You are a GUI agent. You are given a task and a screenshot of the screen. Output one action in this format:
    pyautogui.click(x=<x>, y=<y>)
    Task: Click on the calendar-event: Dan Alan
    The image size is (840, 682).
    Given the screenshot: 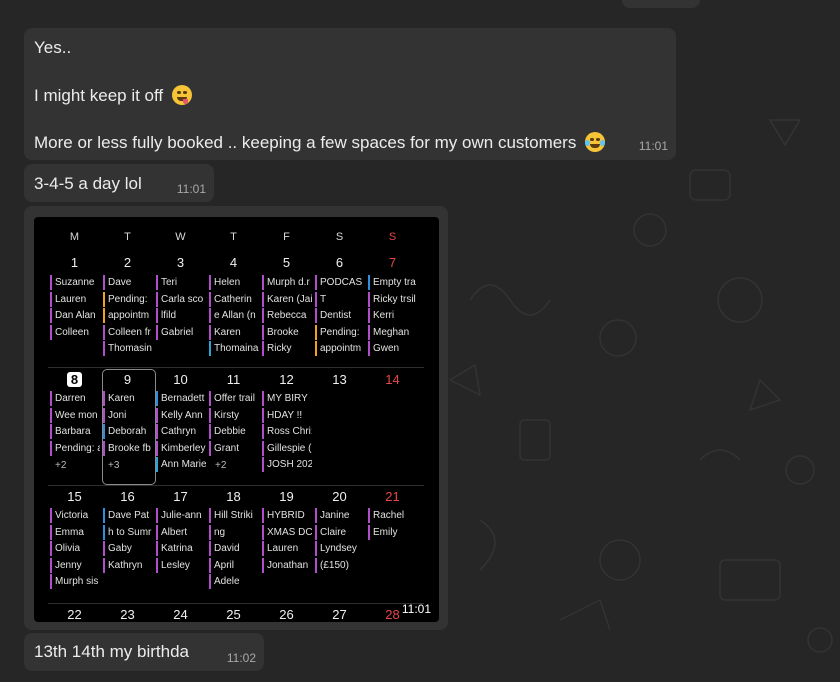 What is the action you would take?
    pyautogui.click(x=75, y=316)
    